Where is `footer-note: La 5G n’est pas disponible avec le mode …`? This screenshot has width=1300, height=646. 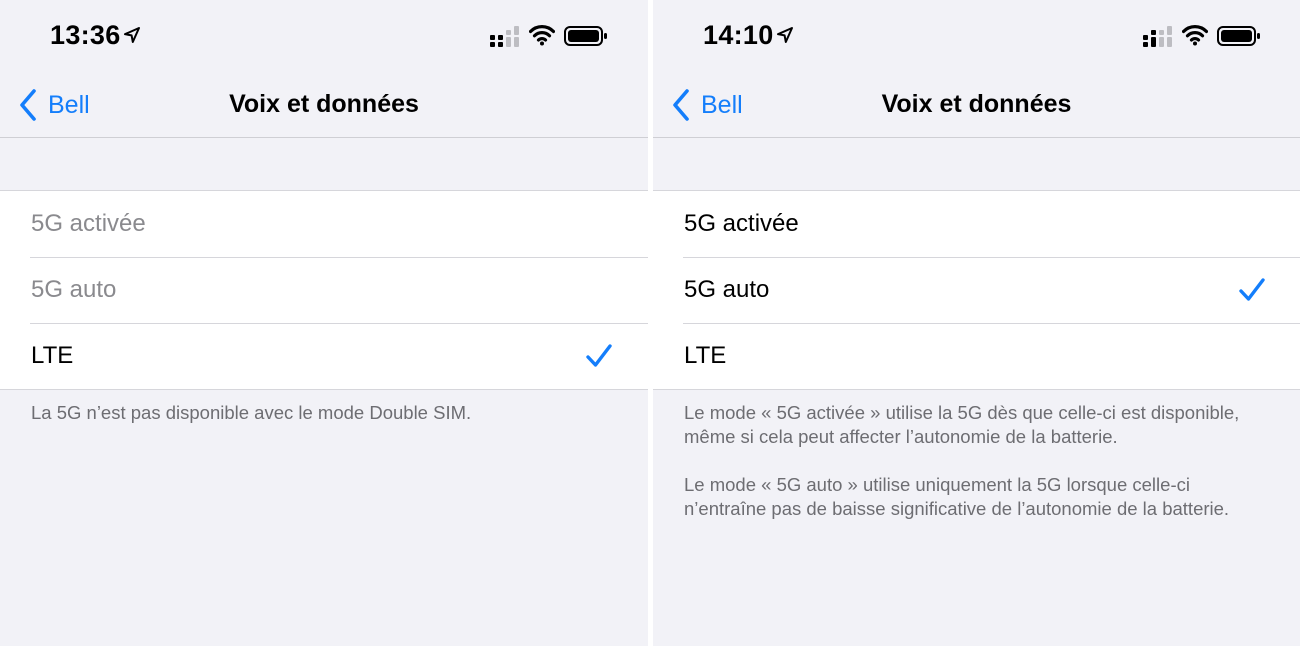
footer-note: La 5G n’est pas disponible avec le mode … is located at coordinates (326, 413).